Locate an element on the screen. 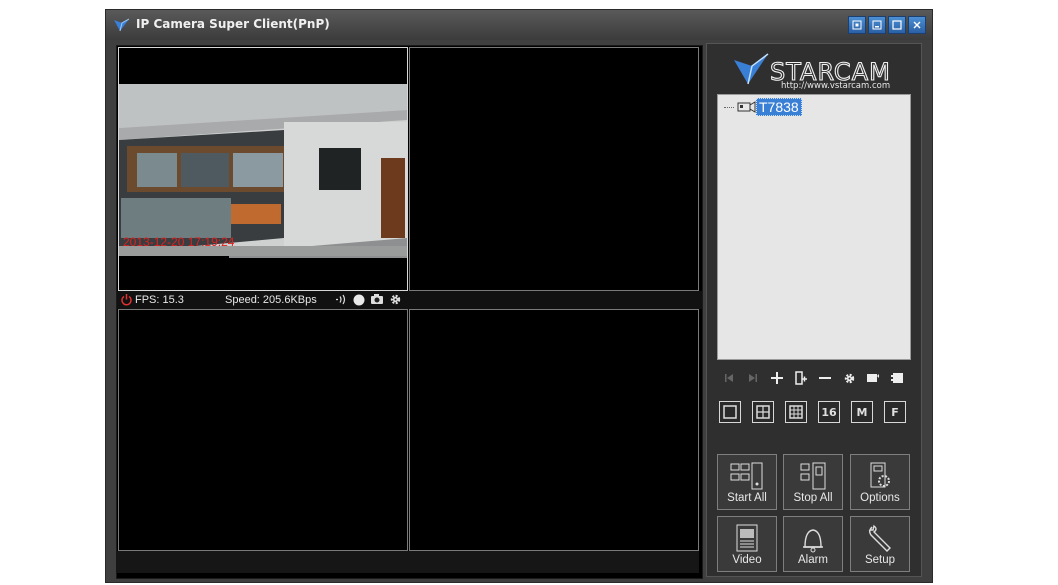  maximize-icon is located at coordinates (897, 25).